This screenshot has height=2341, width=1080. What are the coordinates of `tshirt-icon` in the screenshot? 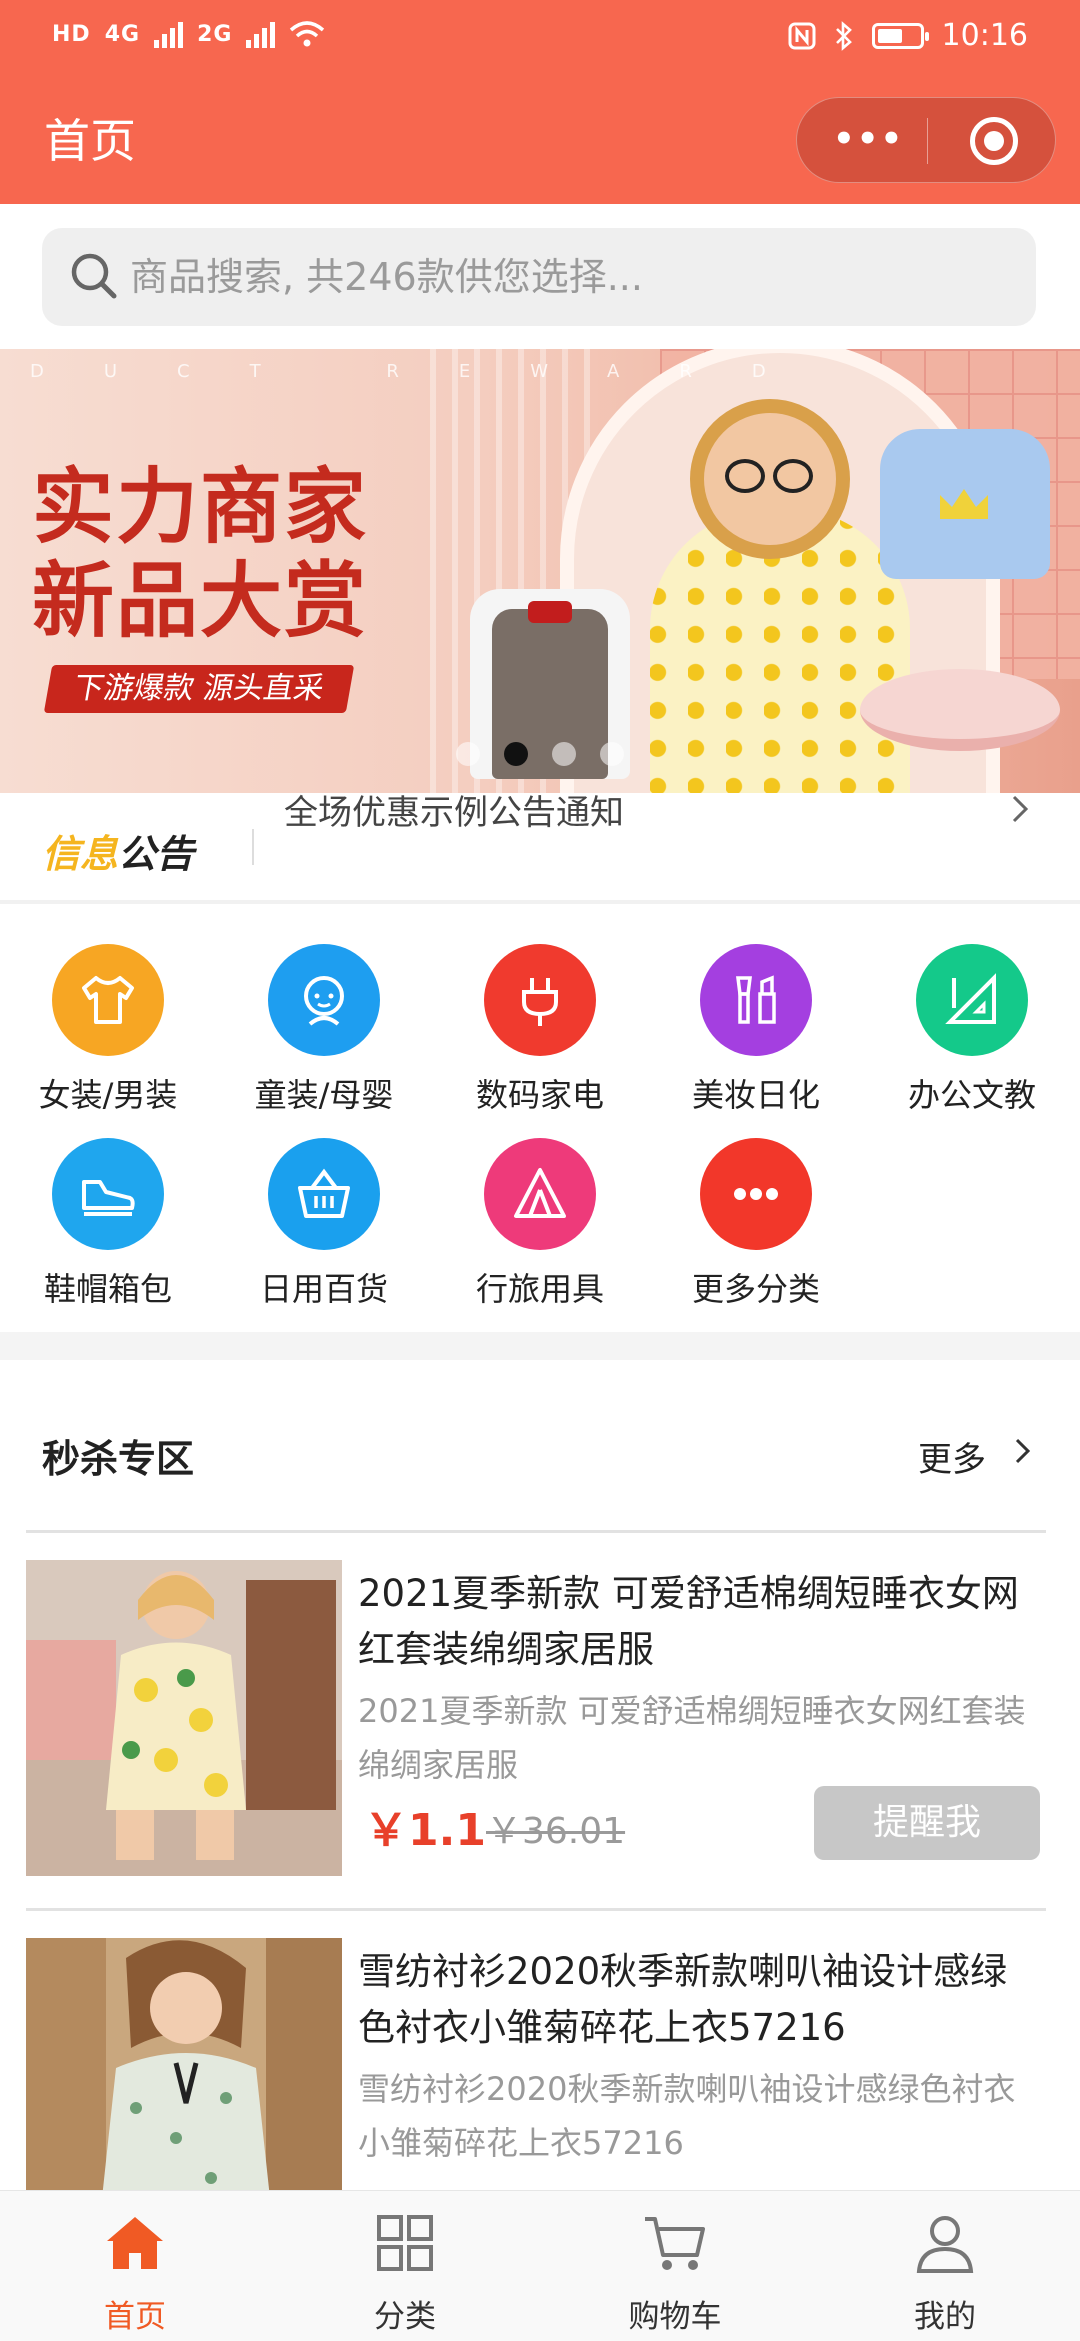 It's located at (108, 1000).